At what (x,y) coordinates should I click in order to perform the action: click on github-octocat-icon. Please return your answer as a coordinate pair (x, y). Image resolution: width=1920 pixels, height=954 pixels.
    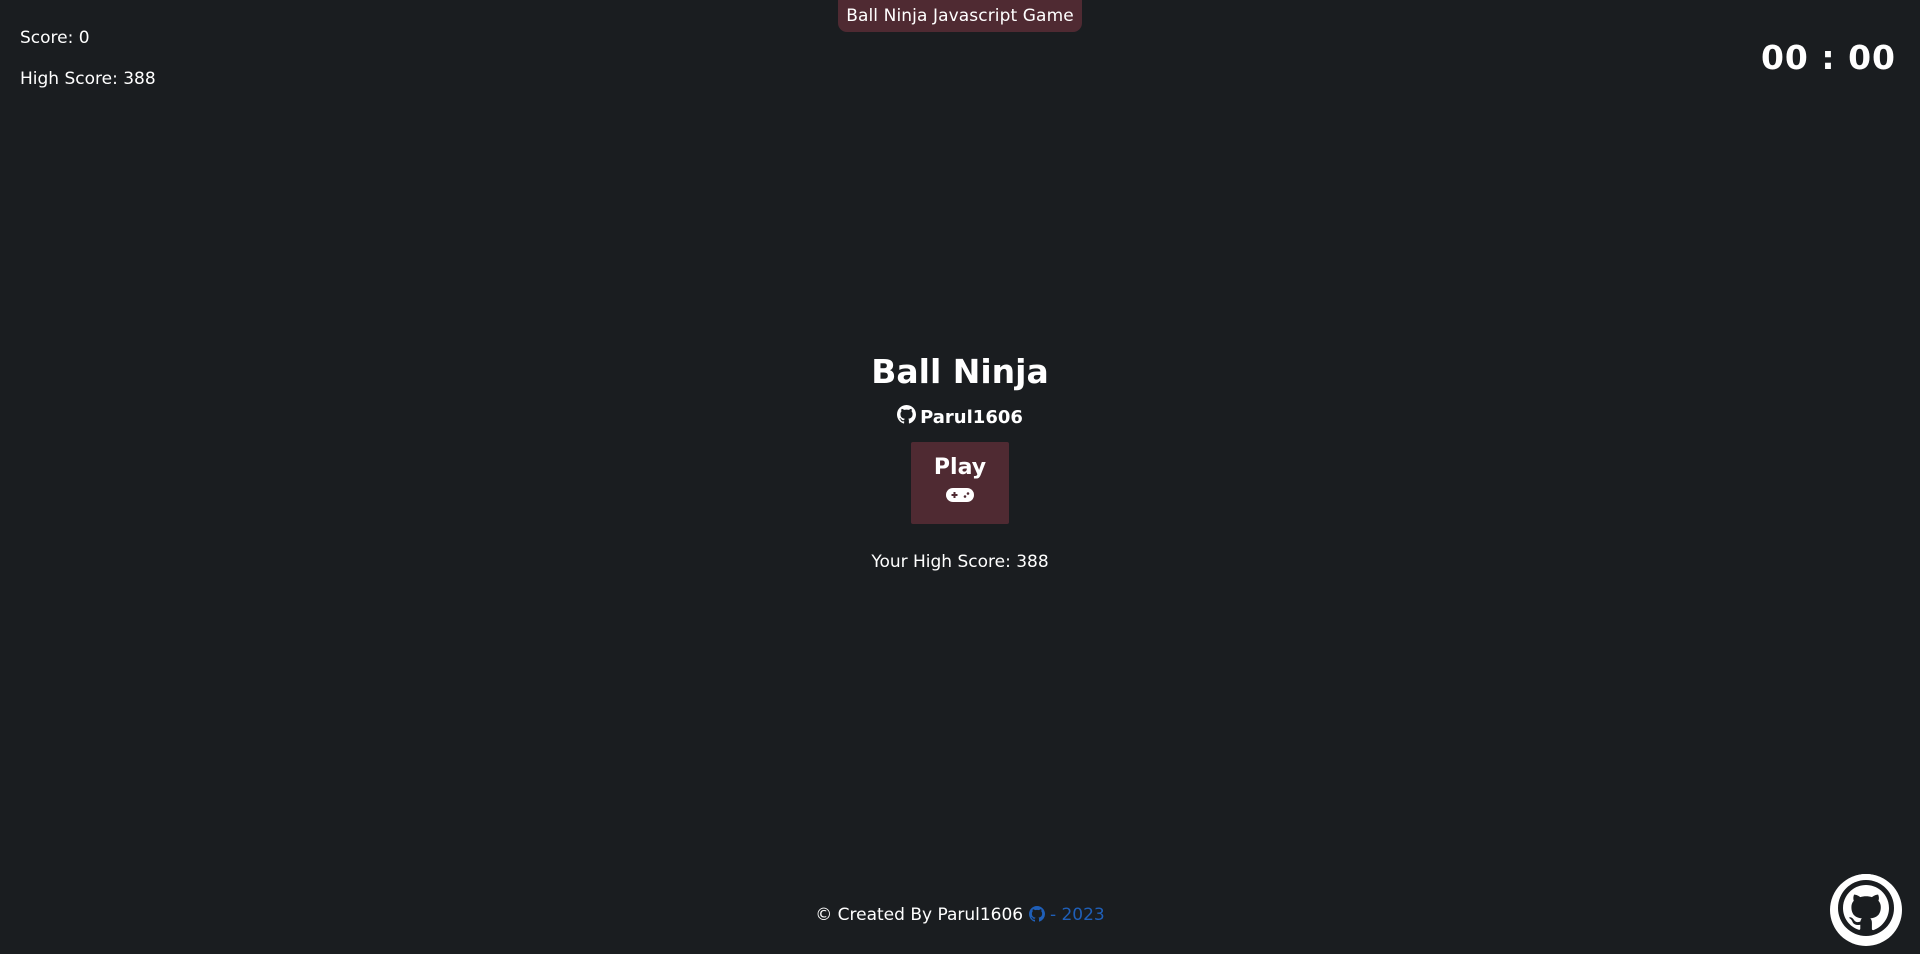
    Looking at the image, I should click on (1866, 910).